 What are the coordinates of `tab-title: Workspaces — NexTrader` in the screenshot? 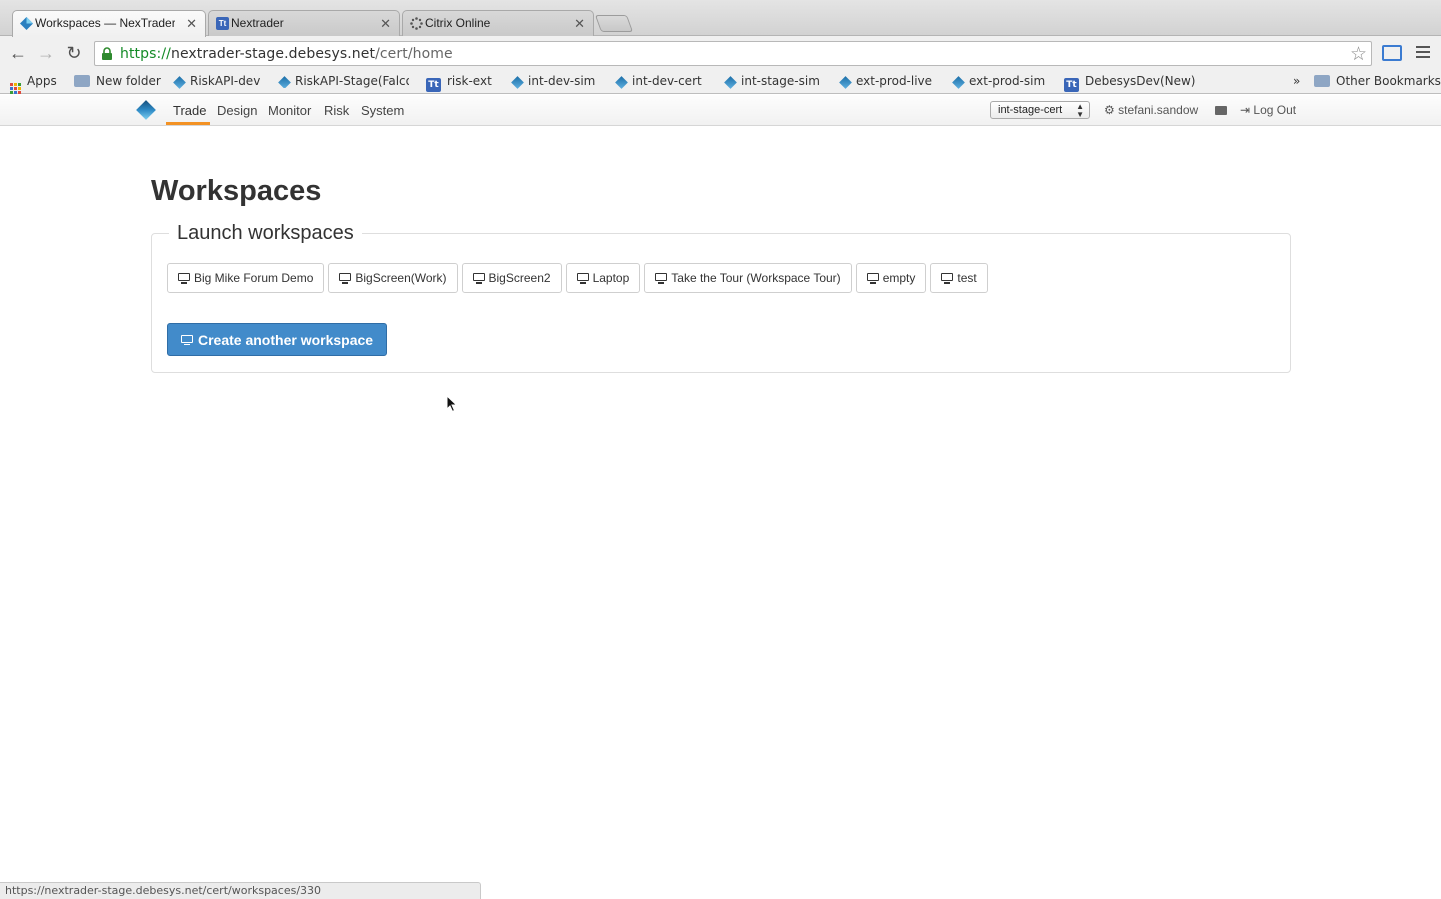 It's located at (105, 23).